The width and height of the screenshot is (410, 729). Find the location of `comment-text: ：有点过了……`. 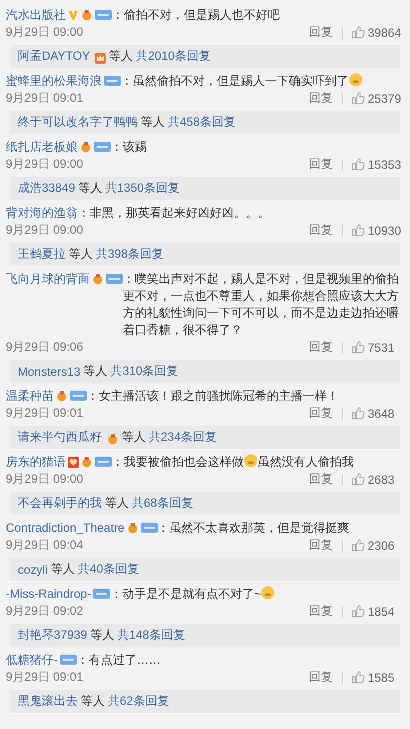

comment-text: ：有点过了…… is located at coordinates (119, 660).